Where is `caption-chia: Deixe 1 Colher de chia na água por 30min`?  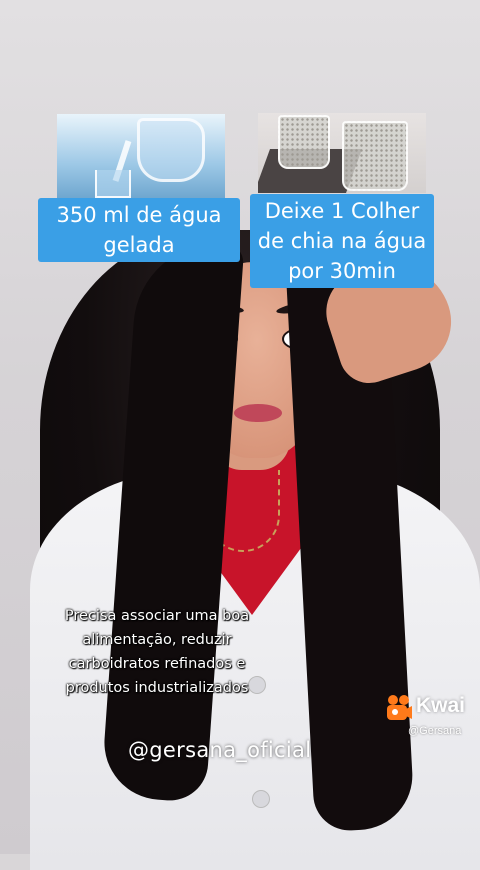 caption-chia: Deixe 1 Colher de chia na água por 30min is located at coordinates (342, 241).